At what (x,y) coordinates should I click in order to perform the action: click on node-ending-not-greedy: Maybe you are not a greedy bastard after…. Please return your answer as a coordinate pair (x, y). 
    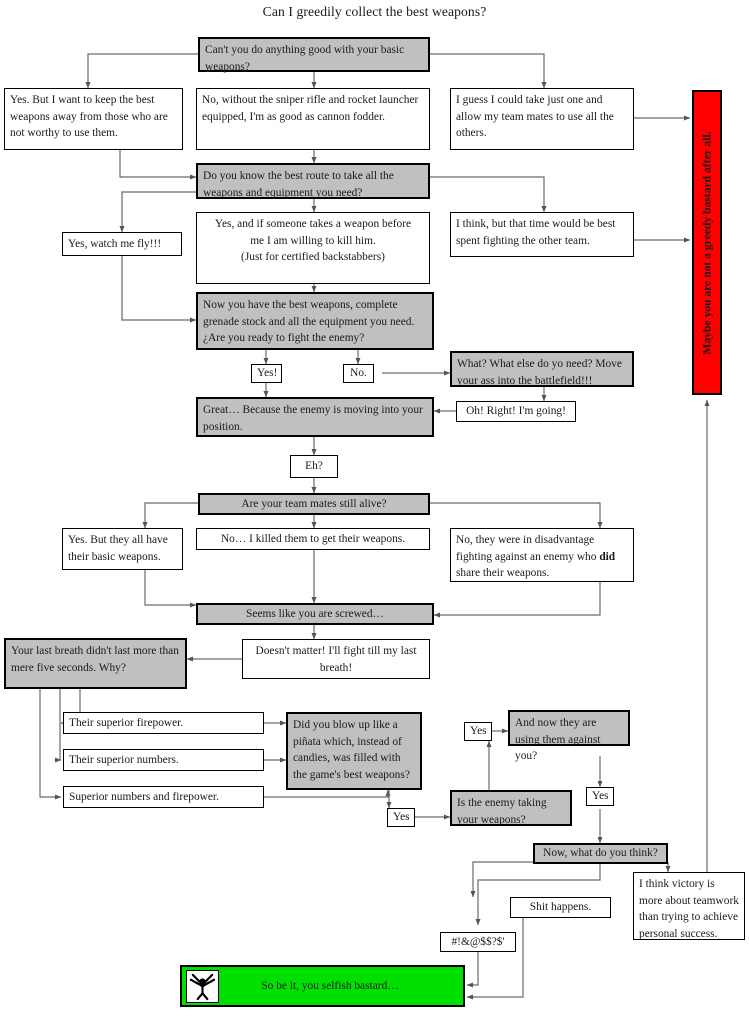
    Looking at the image, I should click on (707, 242).